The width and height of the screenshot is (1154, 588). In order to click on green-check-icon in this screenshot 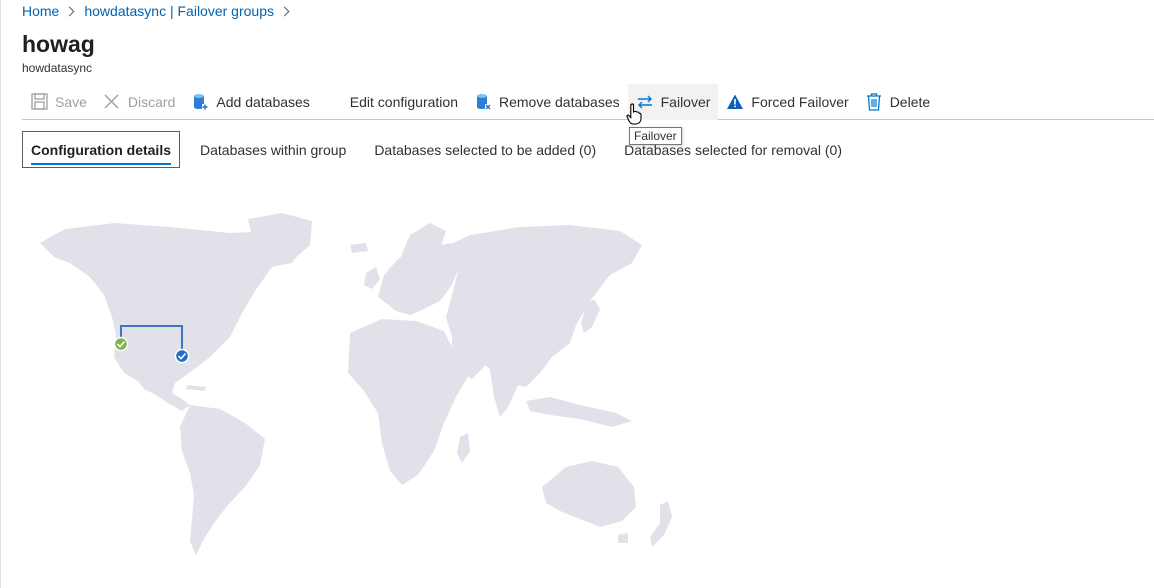, I will do `click(121, 344)`.